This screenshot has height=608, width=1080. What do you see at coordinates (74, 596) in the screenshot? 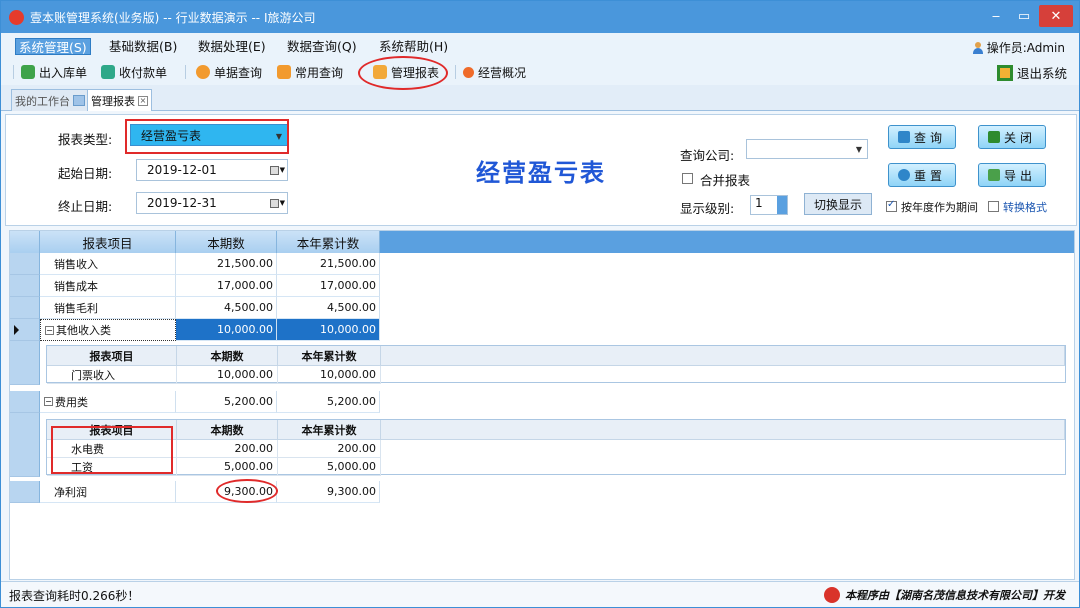
I see `status-text: 报表查询耗时0.266秒！` at bounding box center [74, 596].